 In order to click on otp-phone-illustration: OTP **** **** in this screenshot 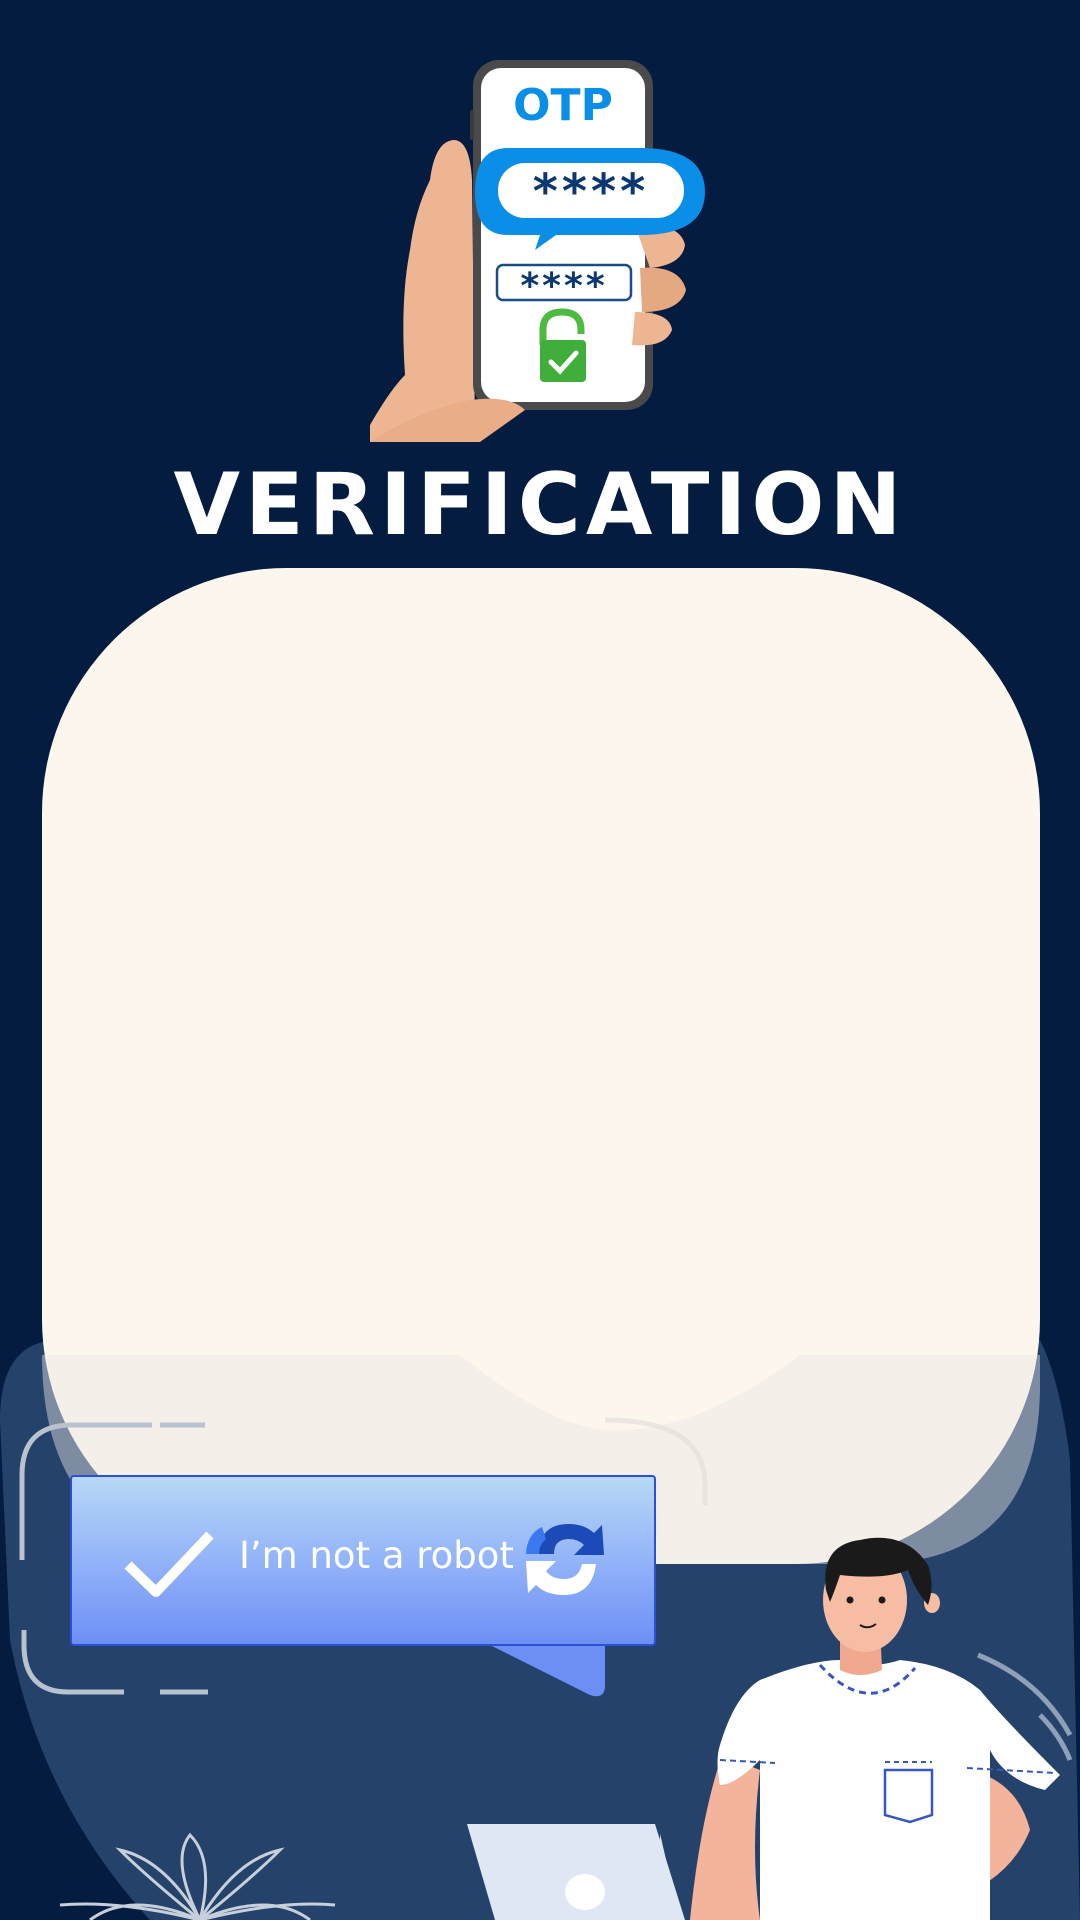, I will do `click(537, 251)`.